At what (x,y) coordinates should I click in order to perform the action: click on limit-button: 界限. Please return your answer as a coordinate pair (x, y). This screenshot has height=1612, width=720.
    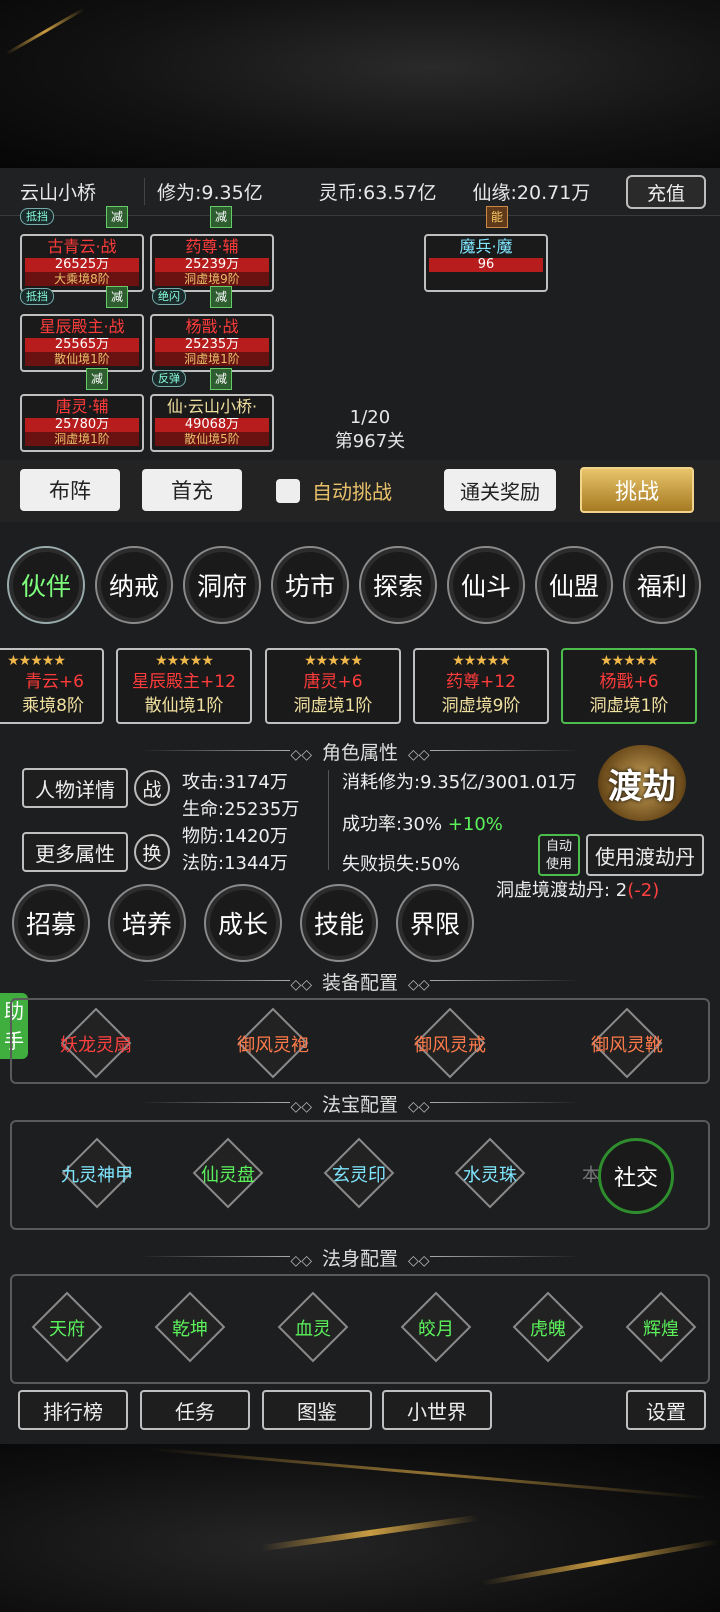
    Looking at the image, I should click on (435, 923).